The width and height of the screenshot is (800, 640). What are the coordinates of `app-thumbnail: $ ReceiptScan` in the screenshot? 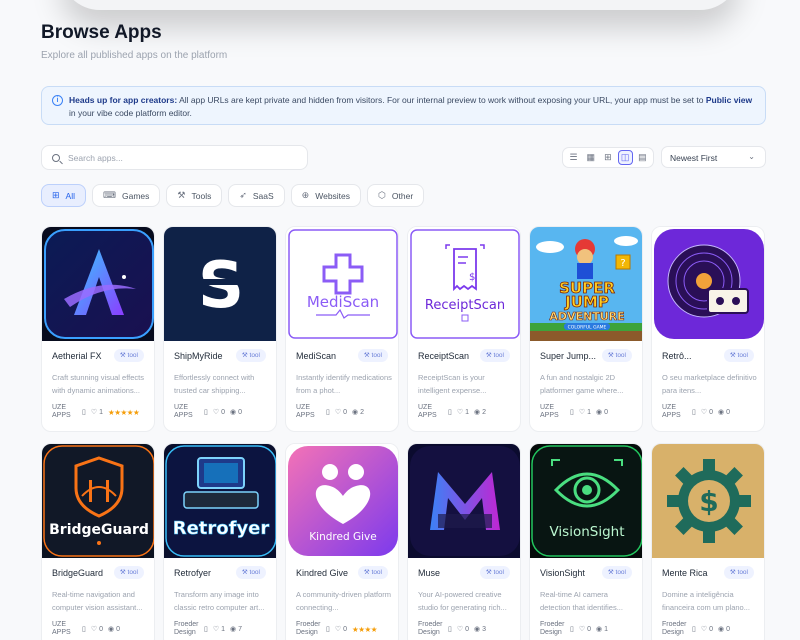 It's located at (464, 284).